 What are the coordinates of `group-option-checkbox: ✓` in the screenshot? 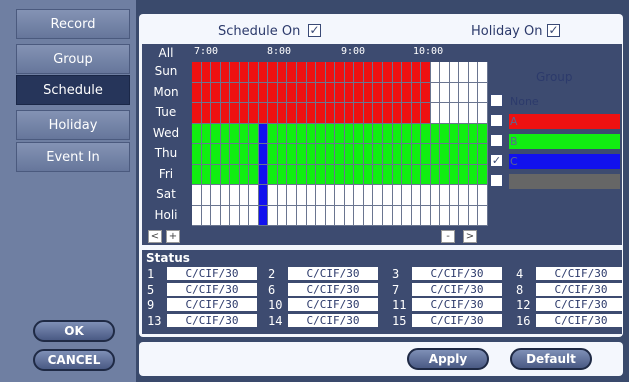 It's located at (496, 160).